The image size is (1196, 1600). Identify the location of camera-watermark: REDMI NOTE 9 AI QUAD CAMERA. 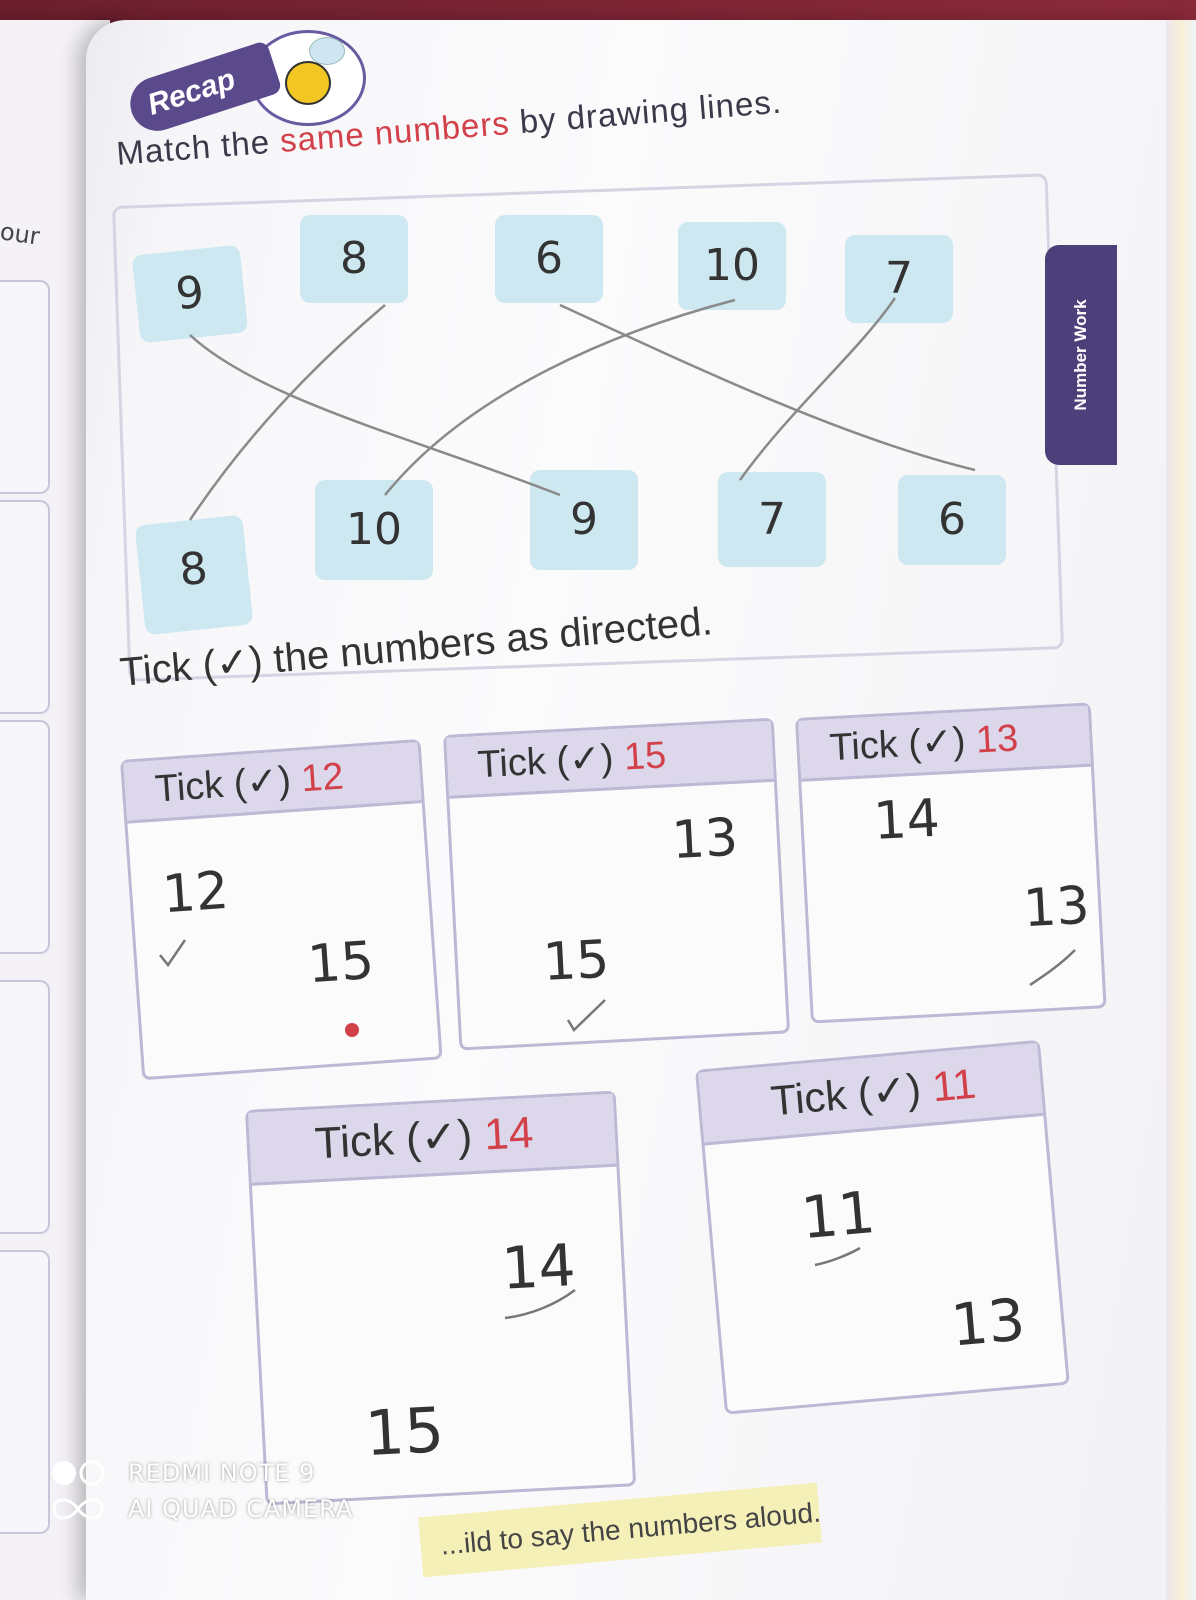
(201, 1491).